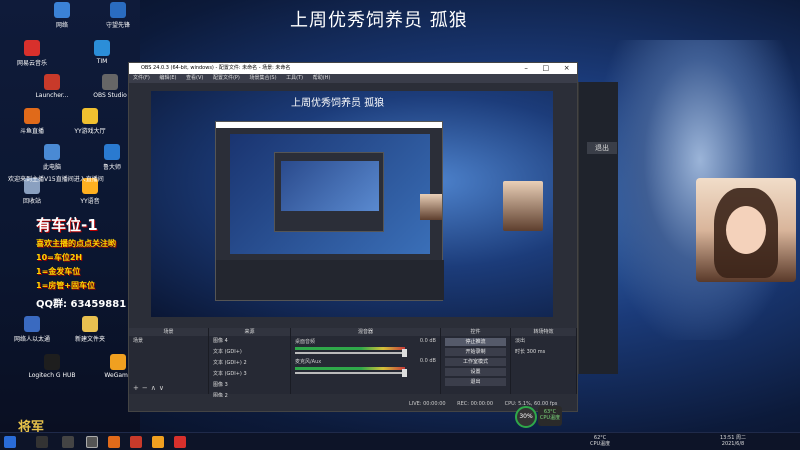 Image resolution: width=800 pixels, height=450 pixels. I want to click on desktop-icon-label: 网易云音乐, so click(31, 63).